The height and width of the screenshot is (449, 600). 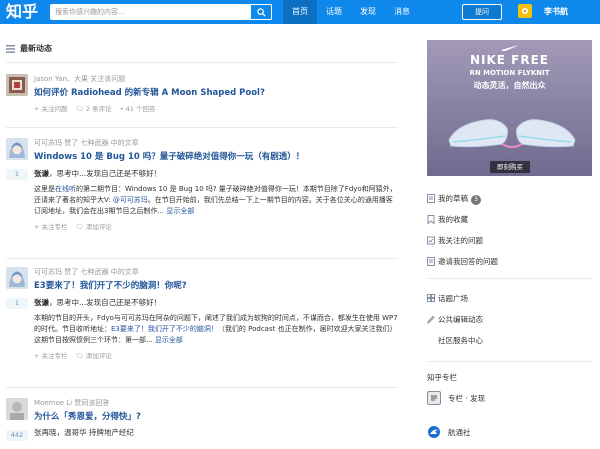 I want to click on sidebar-item-service-center: 社区服务中心, so click(x=509, y=340).